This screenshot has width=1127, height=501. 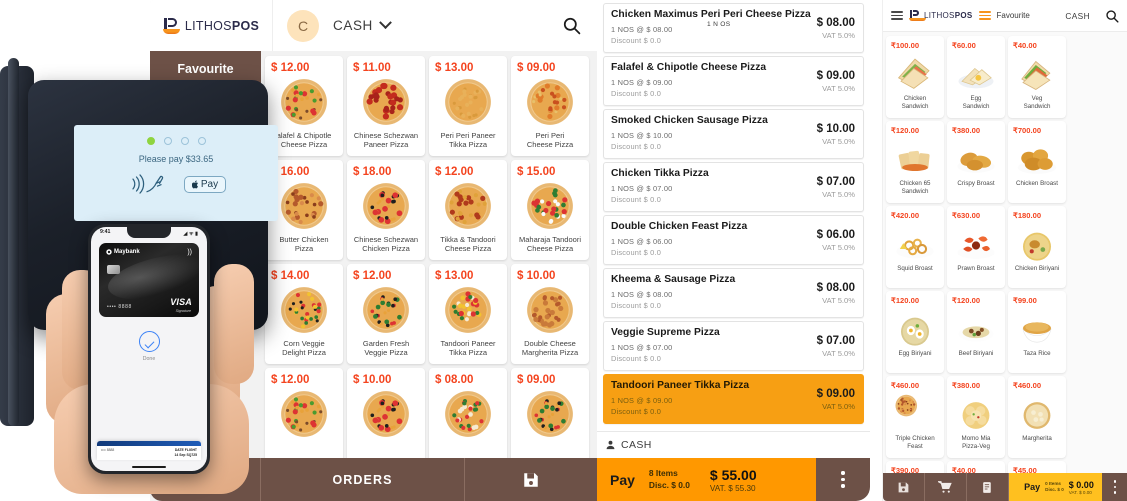 What do you see at coordinates (976, 162) in the screenshot?
I see `mobile-product-card: ₹380.00 Crispy Broast` at bounding box center [976, 162].